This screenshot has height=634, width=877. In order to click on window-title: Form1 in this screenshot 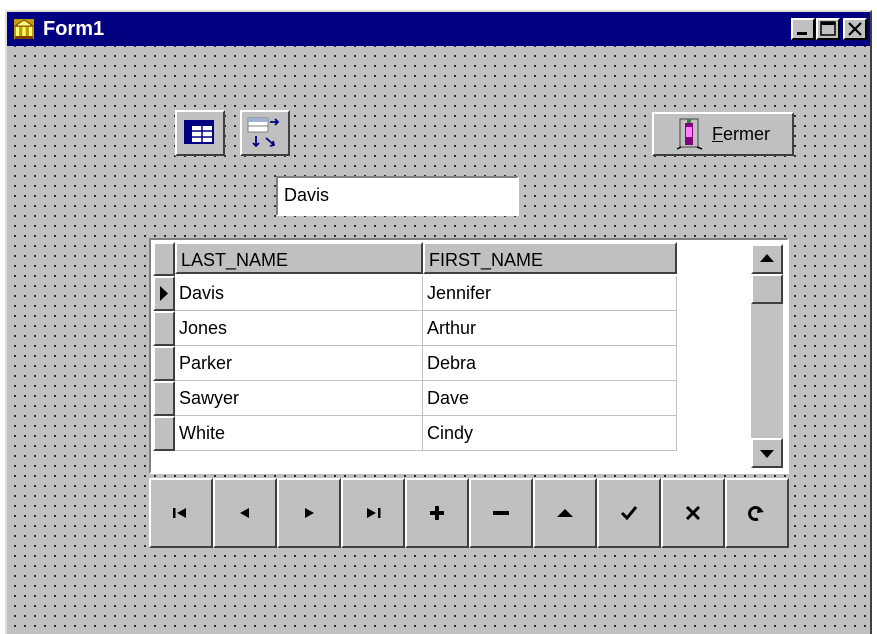, I will do `click(74, 29)`.